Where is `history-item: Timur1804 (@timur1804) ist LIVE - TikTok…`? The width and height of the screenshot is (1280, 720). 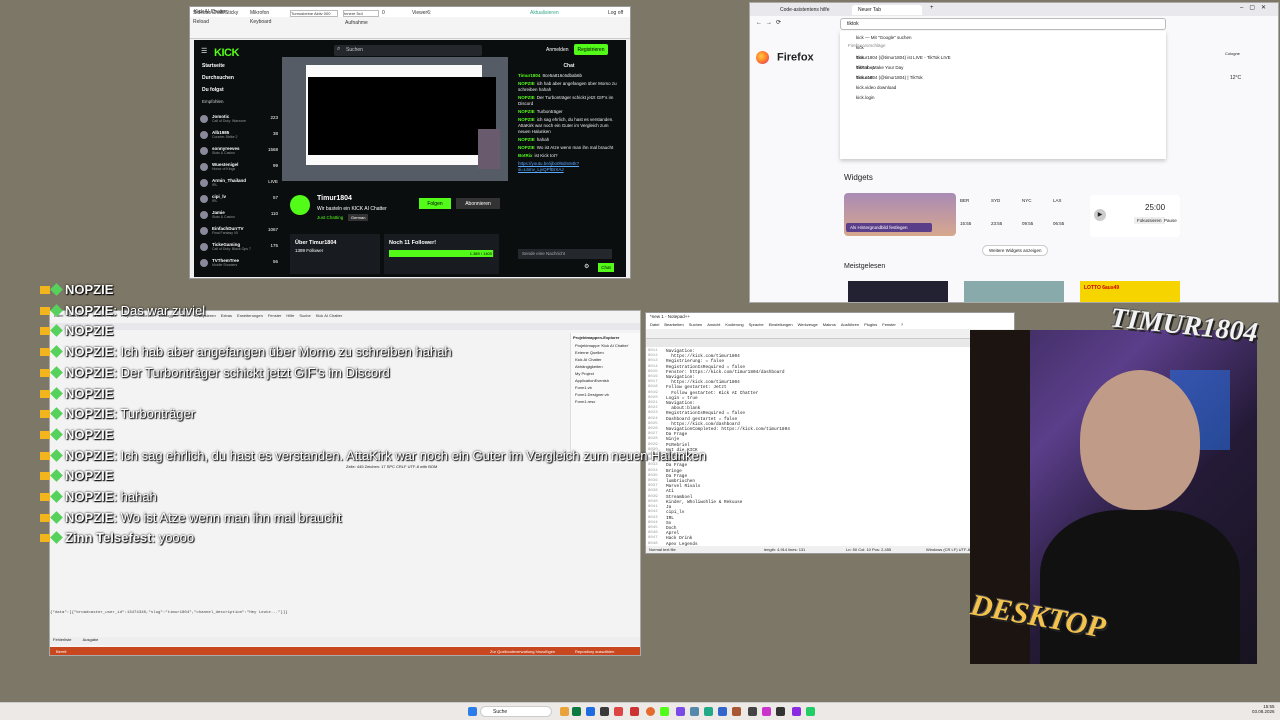
history-item: Timur1804 (@timur1804) ist LIVE - TikTok… is located at coordinates (1003, 58).